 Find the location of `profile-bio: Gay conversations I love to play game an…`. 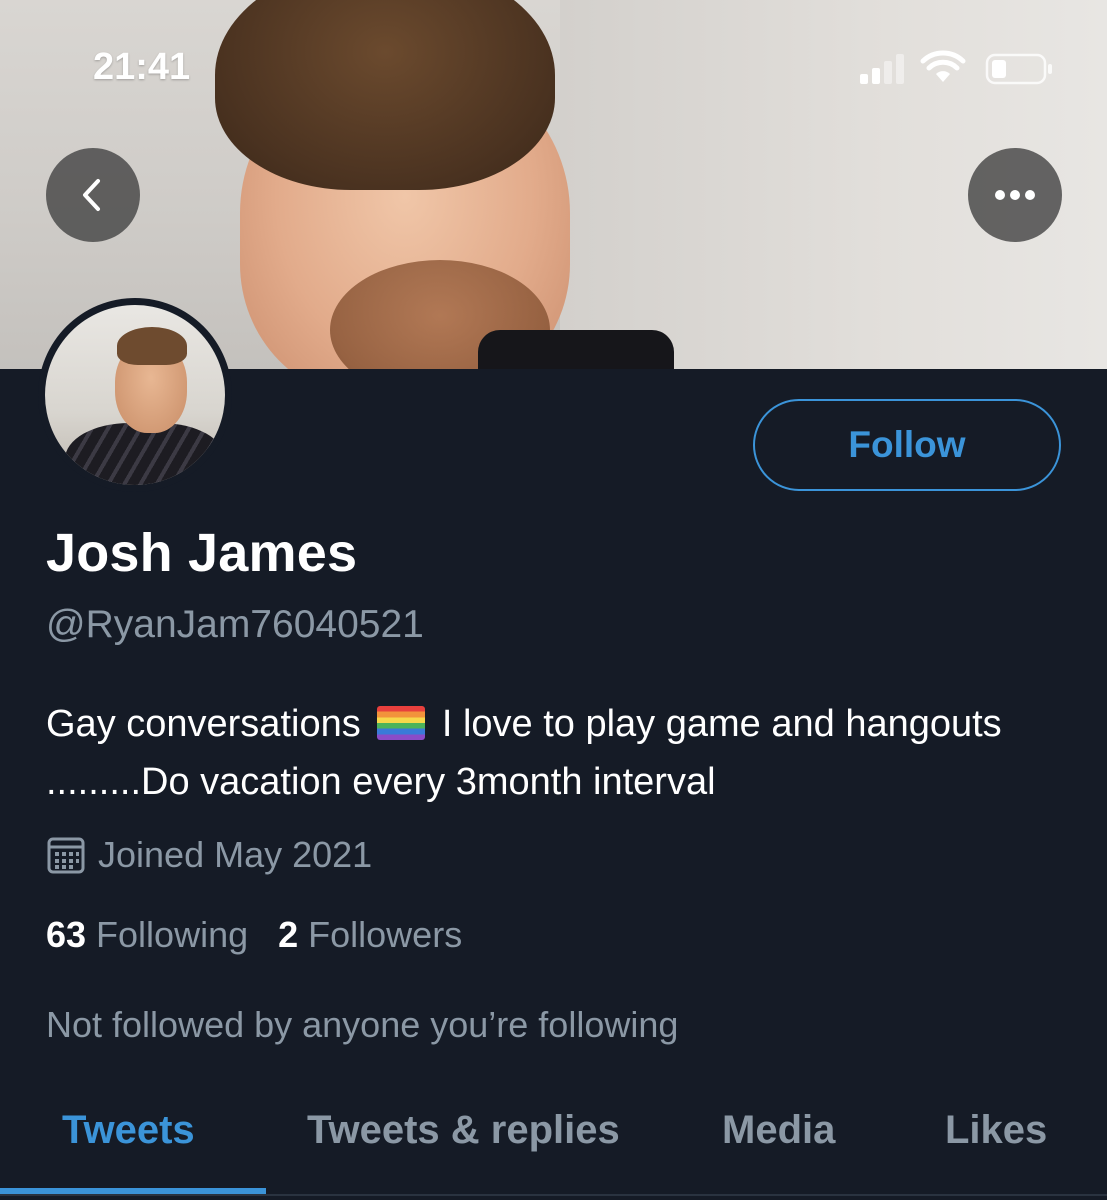

profile-bio: Gay conversations I love to play game an… is located at coordinates (556, 753).